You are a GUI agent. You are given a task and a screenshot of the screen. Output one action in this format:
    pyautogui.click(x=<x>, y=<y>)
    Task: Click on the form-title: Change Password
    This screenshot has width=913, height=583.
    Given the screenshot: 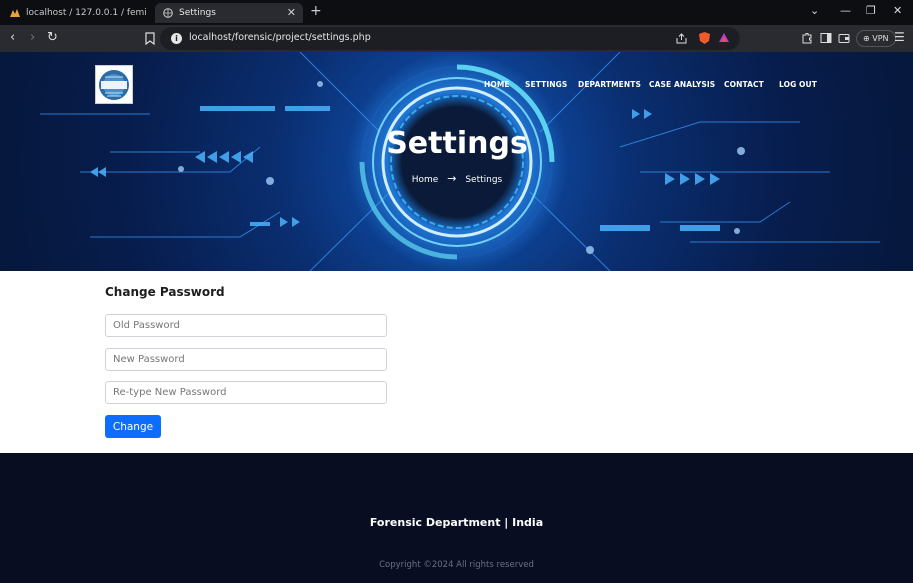 What is the action you would take?
    pyautogui.click(x=165, y=292)
    